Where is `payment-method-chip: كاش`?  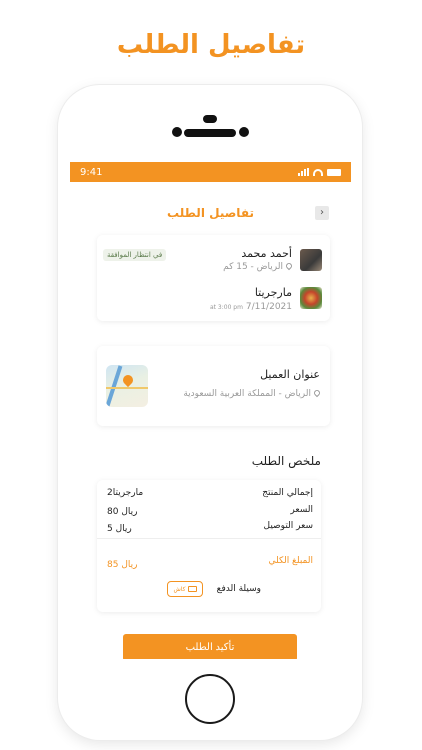
payment-method-chip: كاش is located at coordinates (185, 589).